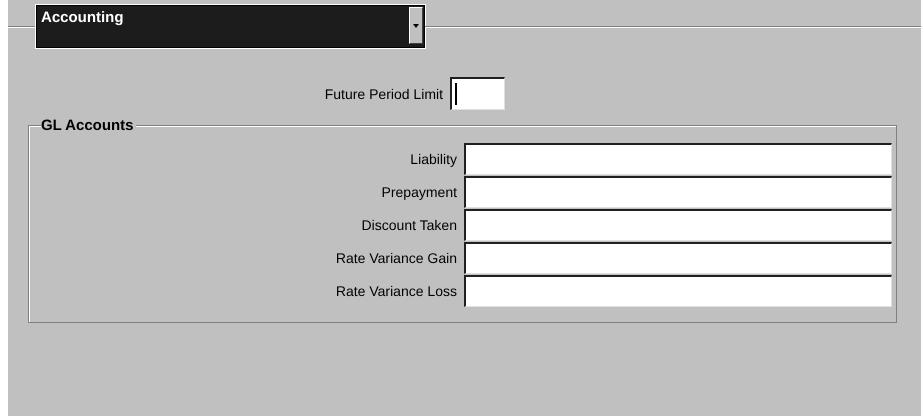 The width and height of the screenshot is (921, 416). I want to click on field-label: Rate Variance Loss, so click(396, 291).